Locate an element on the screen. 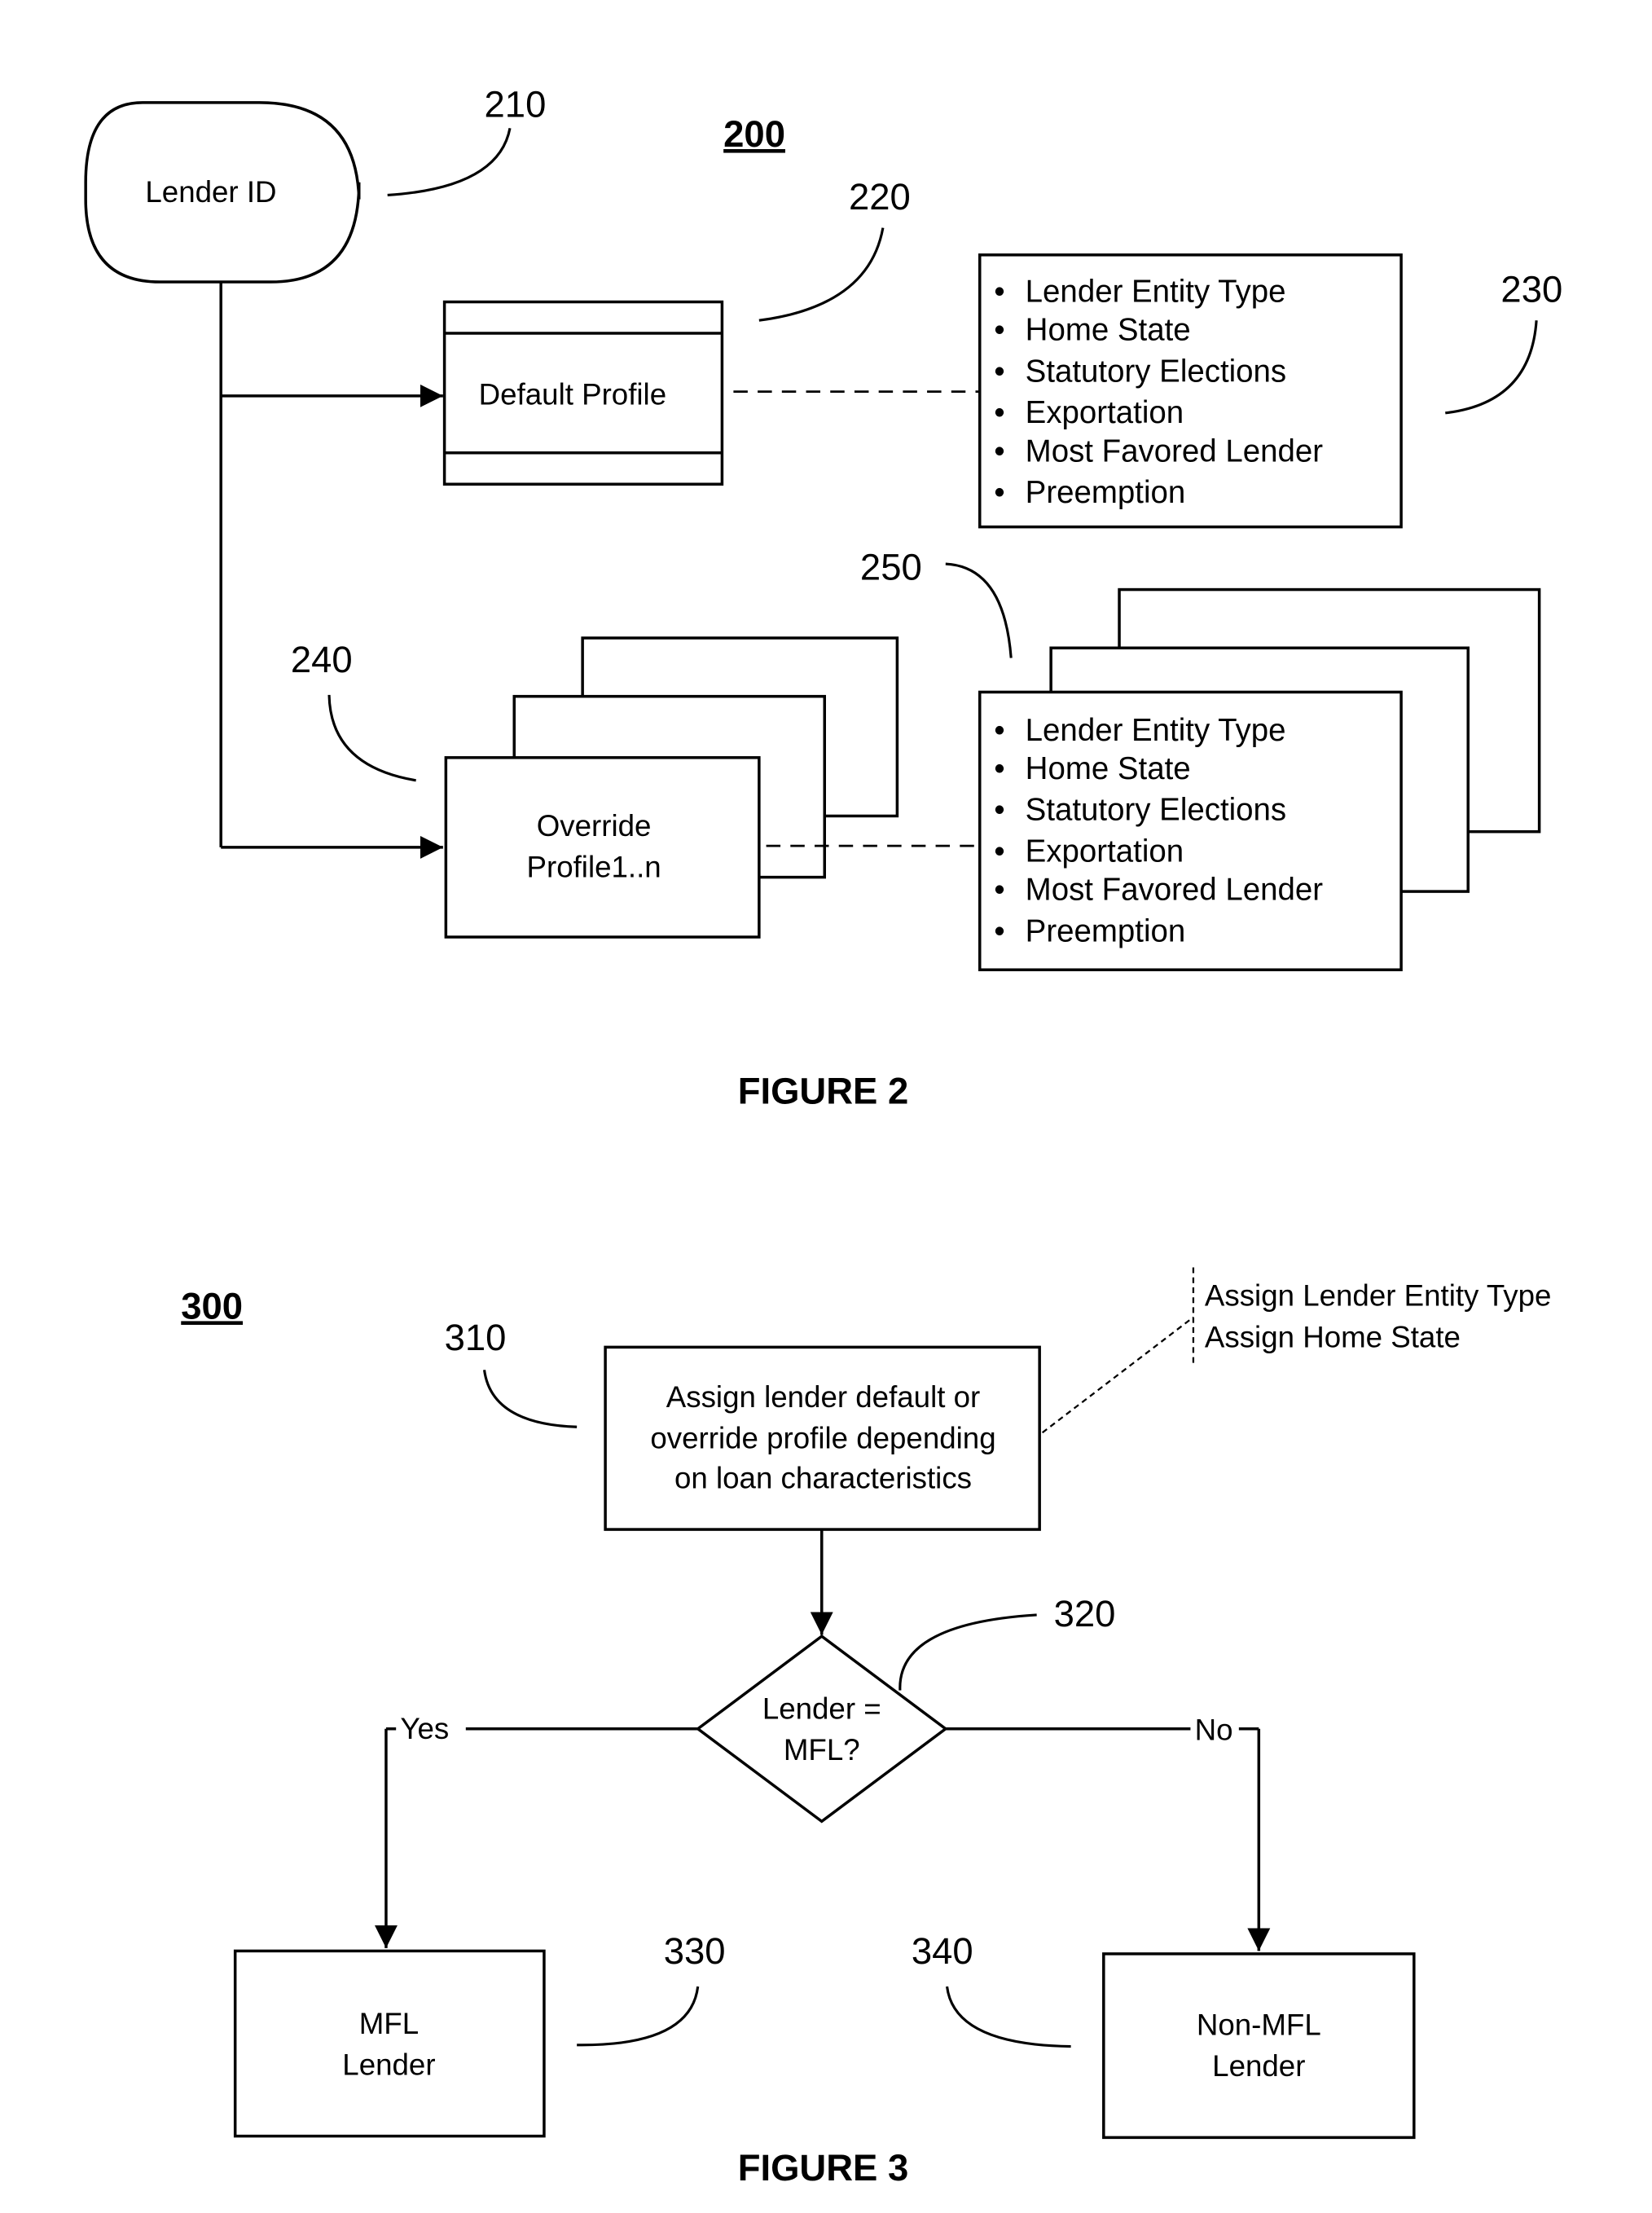 The width and height of the screenshot is (1652, 2213). assign-profile-text-line3: on loan characteristics is located at coordinates (823, 1477).